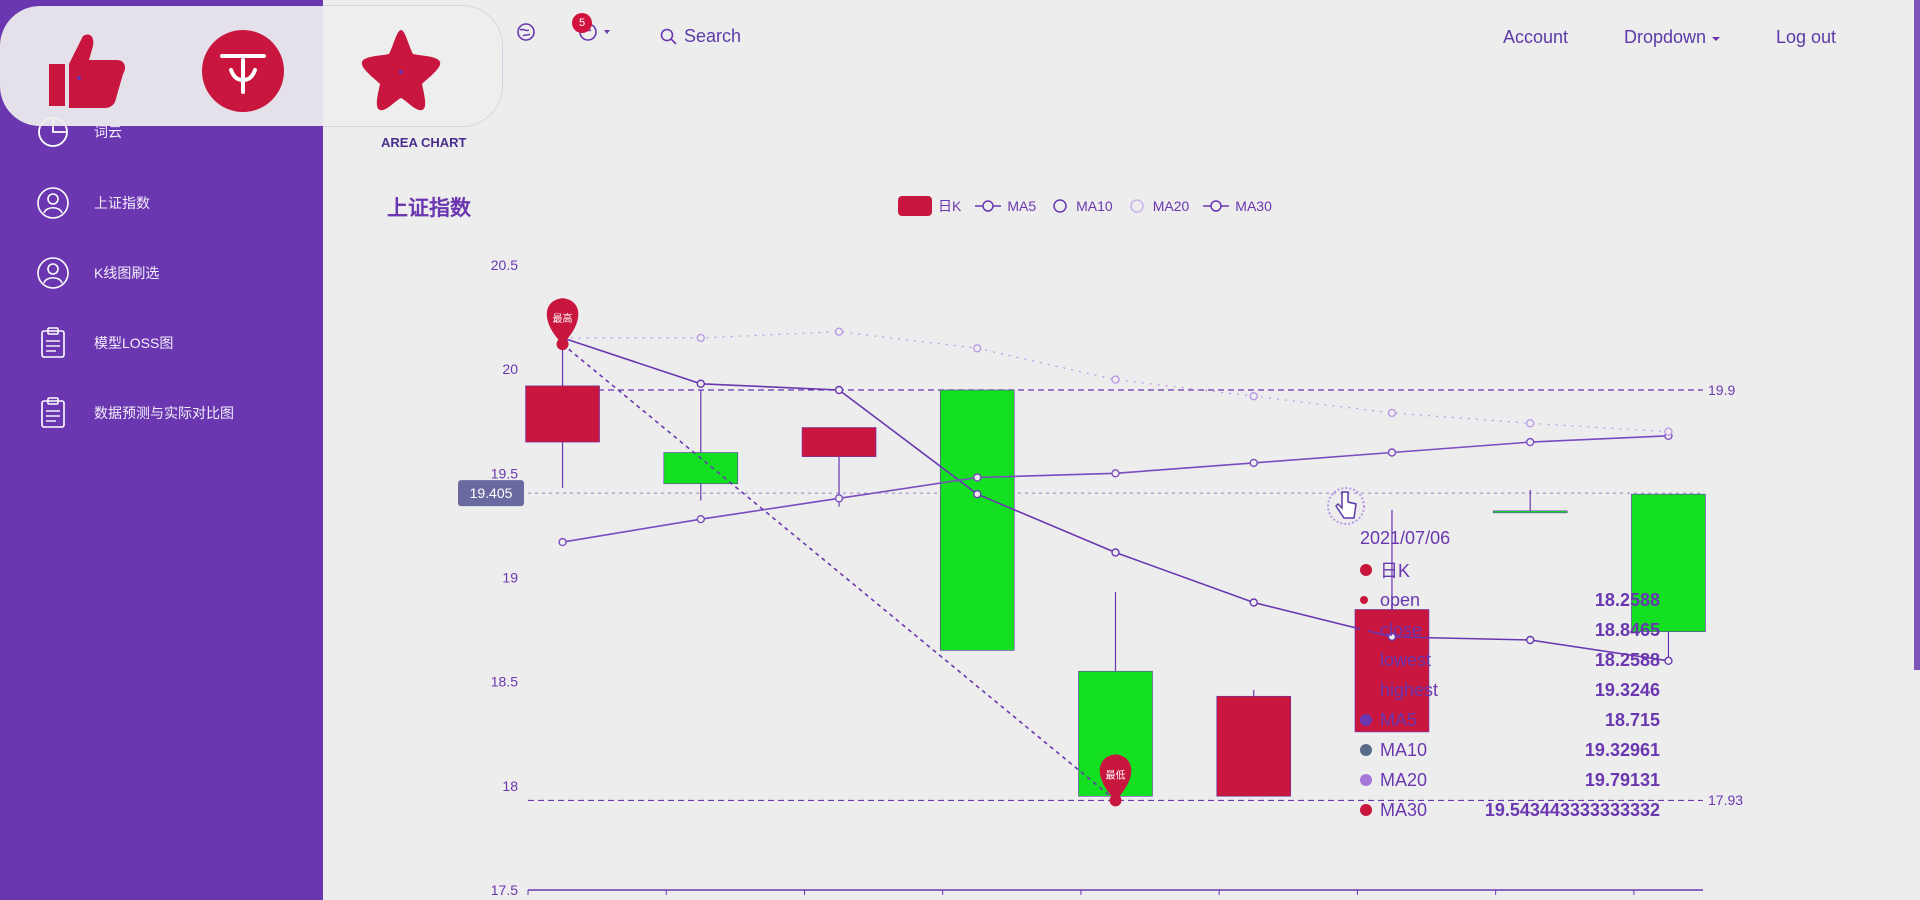 This screenshot has width=1920, height=900. Describe the element at coordinates (1116, 774) in the screenshot. I see `markpoint-label: 最低` at that location.